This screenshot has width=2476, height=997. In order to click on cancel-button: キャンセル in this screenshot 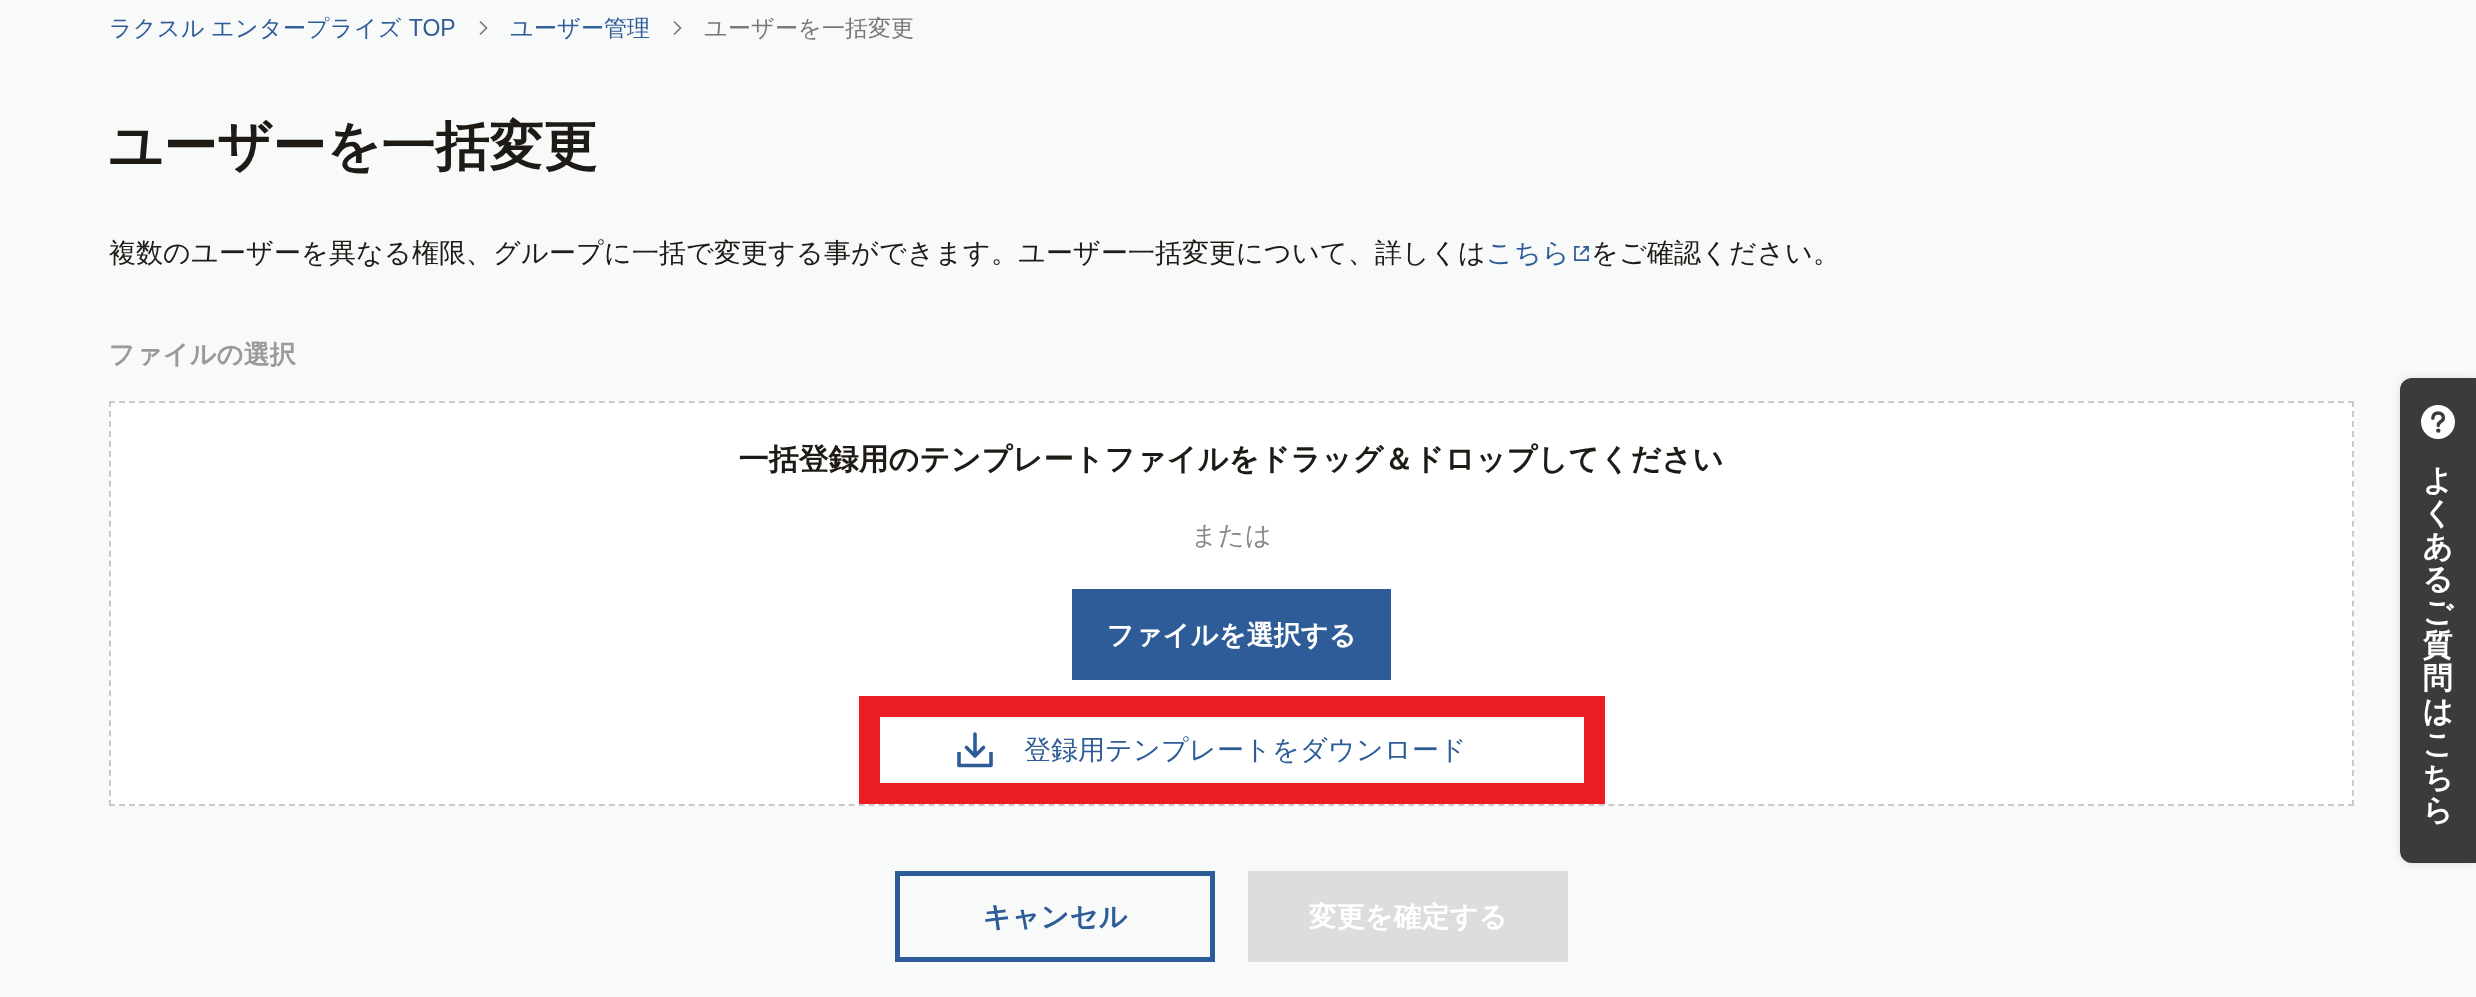, I will do `click(1055, 916)`.